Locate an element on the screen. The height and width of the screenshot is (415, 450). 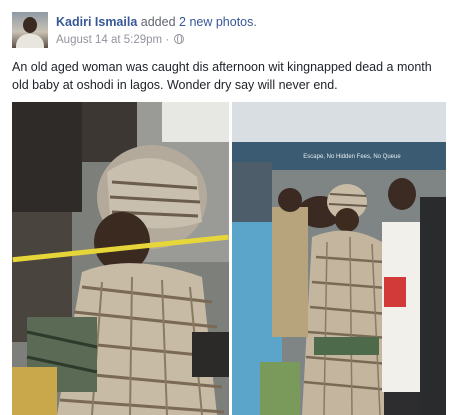
post-header: Kadiri Ismaila added 2 new photos. is located at coordinates (156, 22).